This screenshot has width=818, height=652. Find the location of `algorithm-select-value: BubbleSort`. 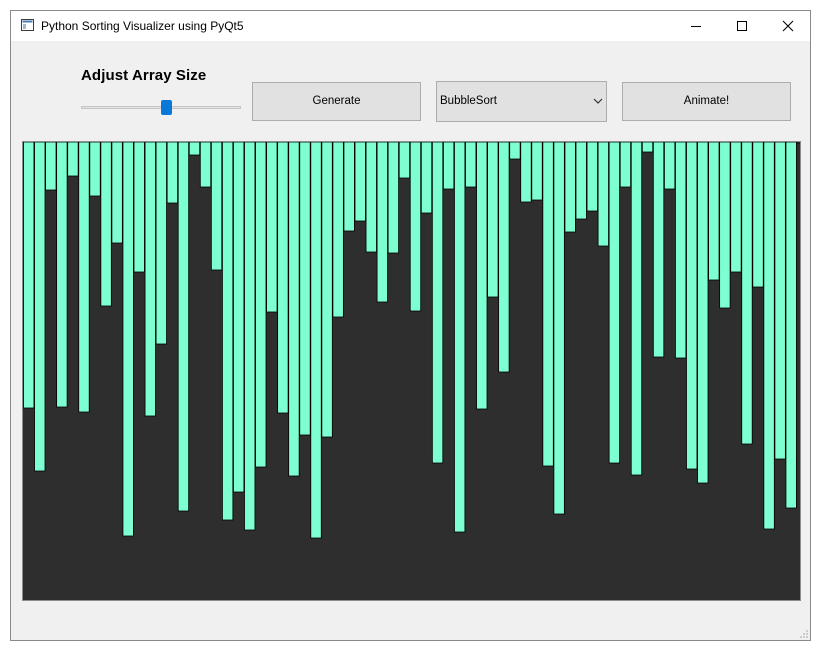

algorithm-select-value: BubbleSort is located at coordinates (468, 101).